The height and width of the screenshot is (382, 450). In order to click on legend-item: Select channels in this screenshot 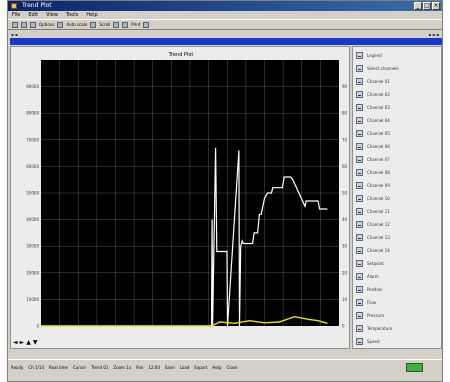, I will do `click(377, 68)`.